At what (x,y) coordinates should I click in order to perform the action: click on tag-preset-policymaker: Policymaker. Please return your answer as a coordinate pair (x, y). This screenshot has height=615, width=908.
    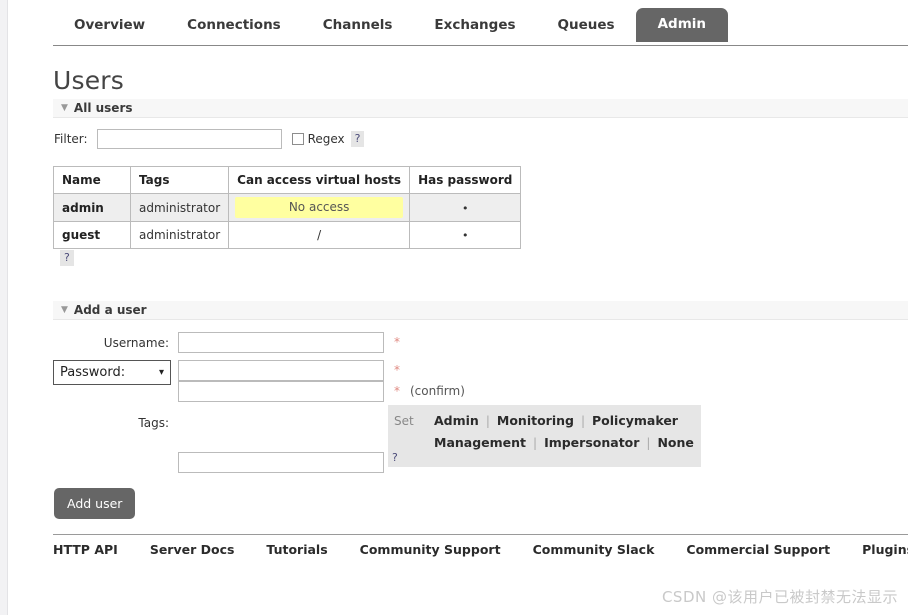
    Looking at the image, I should click on (635, 420).